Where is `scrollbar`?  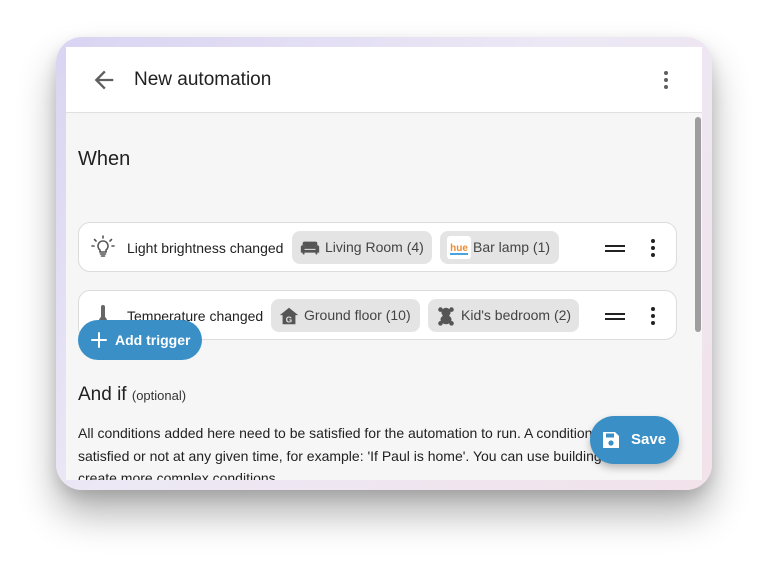 scrollbar is located at coordinates (698, 224).